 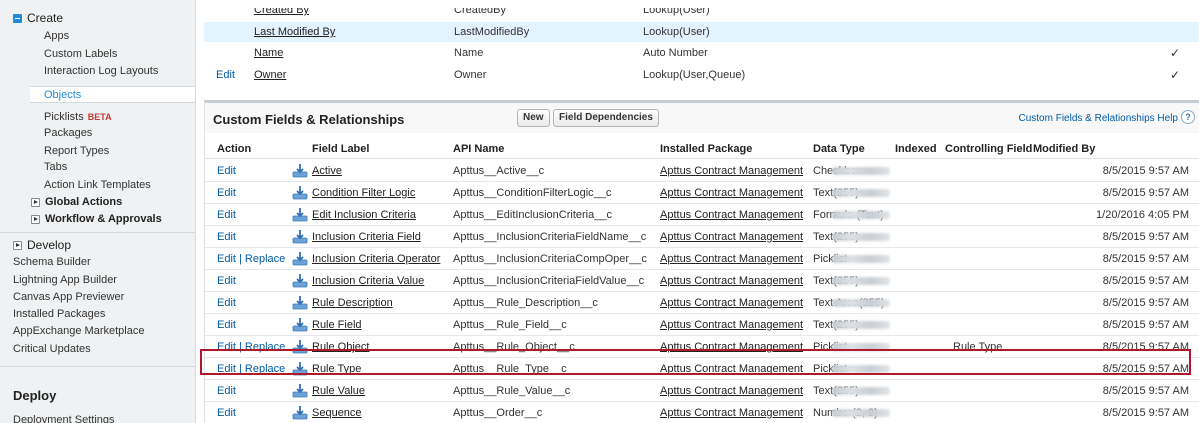 I want to click on modified-date: 1/20/2016 4:05 PM, so click(x=1142, y=215).